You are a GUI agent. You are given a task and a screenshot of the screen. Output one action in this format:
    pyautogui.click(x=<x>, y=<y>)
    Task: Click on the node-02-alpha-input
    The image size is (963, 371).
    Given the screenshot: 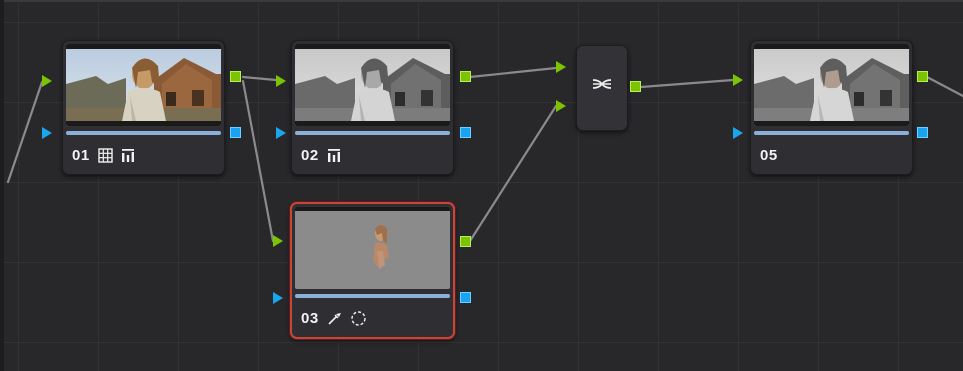 What is the action you would take?
    pyautogui.click(x=281, y=133)
    